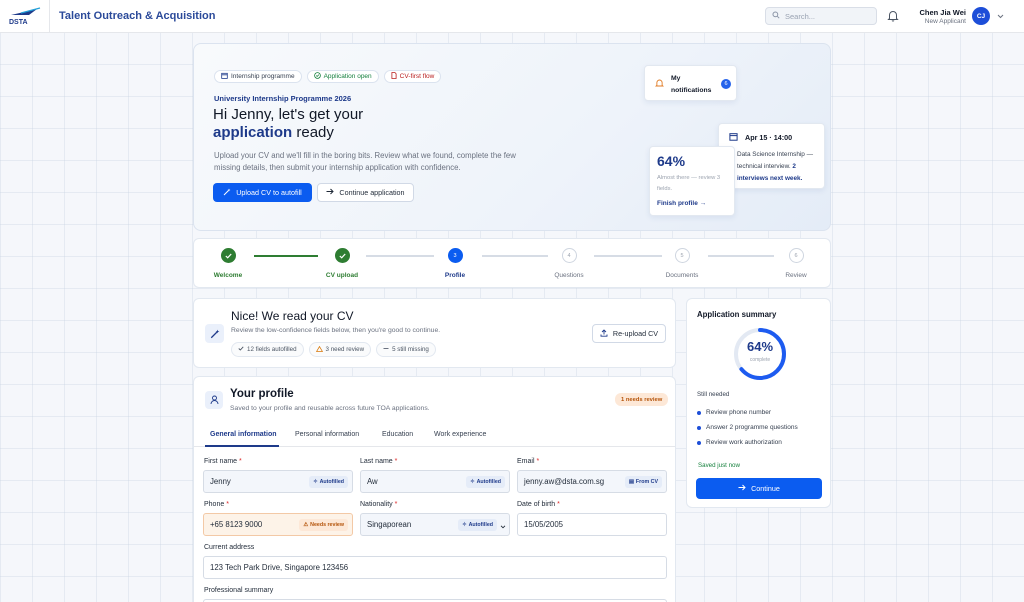 Image resolution: width=1024 pixels, height=602 pixels. Describe the element at coordinates (945, 21) in the screenshot. I see `user-role: New Applicant` at that location.